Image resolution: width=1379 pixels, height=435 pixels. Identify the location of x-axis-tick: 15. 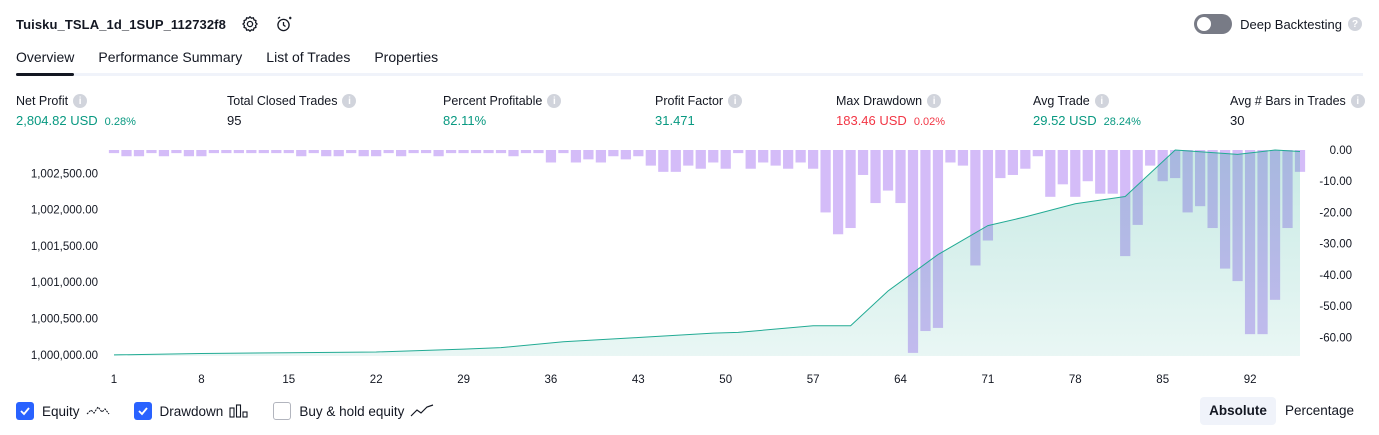
(288, 379).